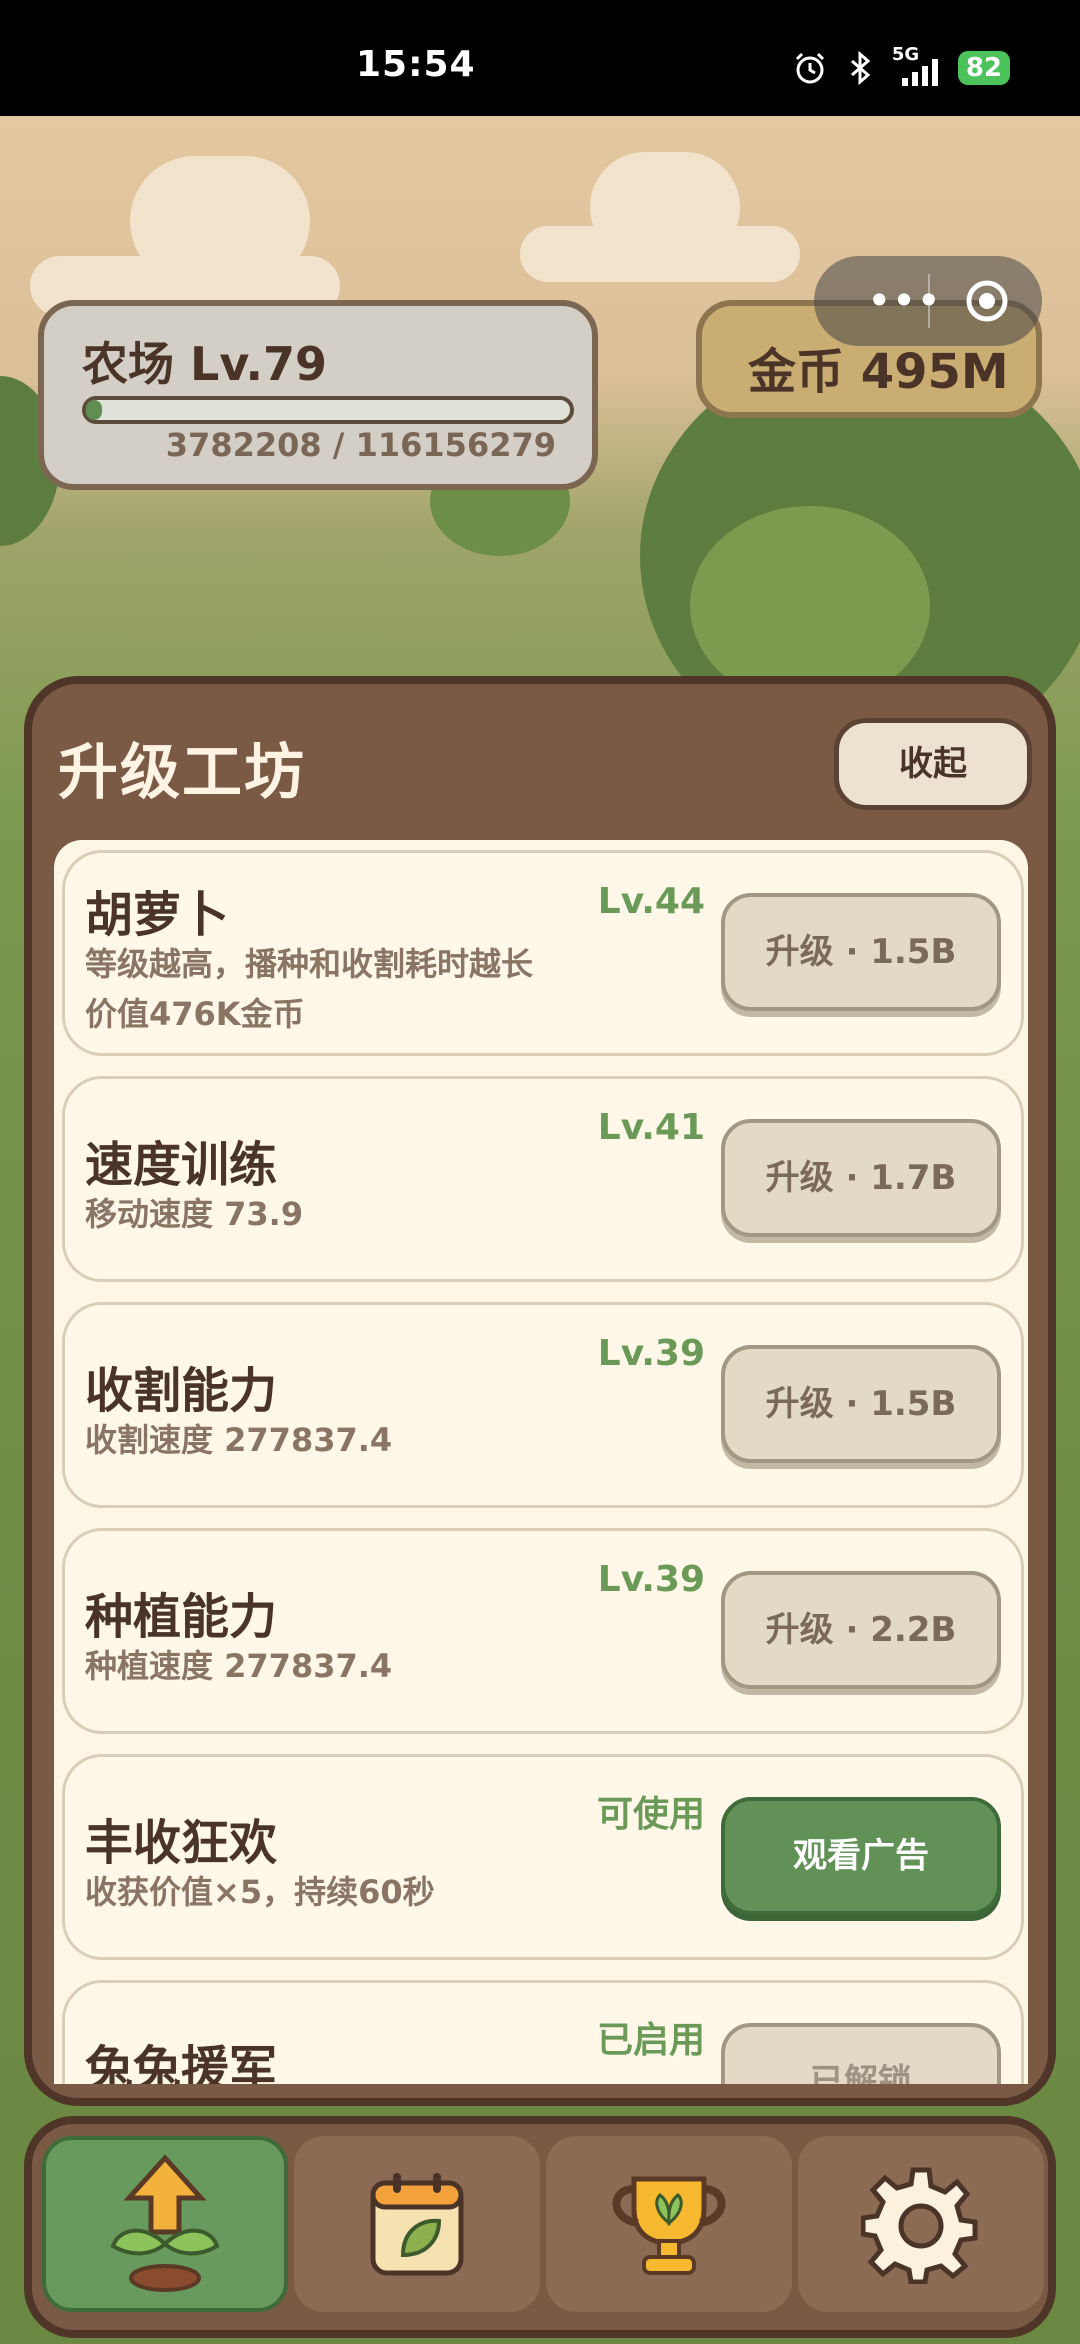  I want to click on upgrade-sprout-icon, so click(165, 2223).